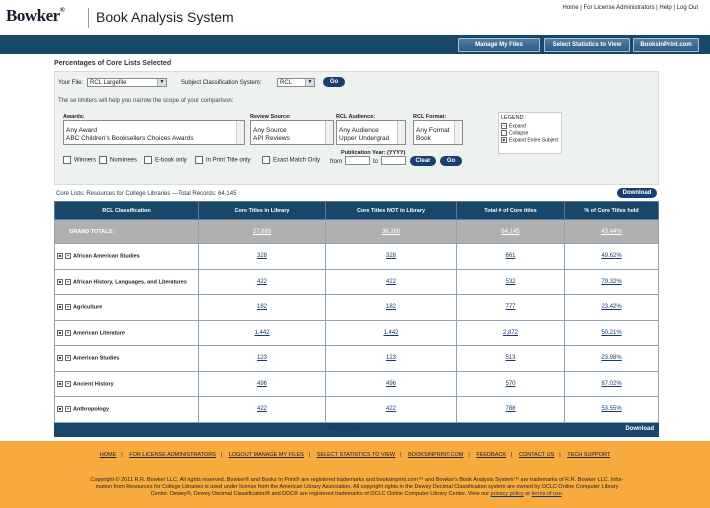 The height and width of the screenshot is (508, 710). Describe the element at coordinates (292, 139) in the screenshot. I see `review-option: API Reviews` at that location.